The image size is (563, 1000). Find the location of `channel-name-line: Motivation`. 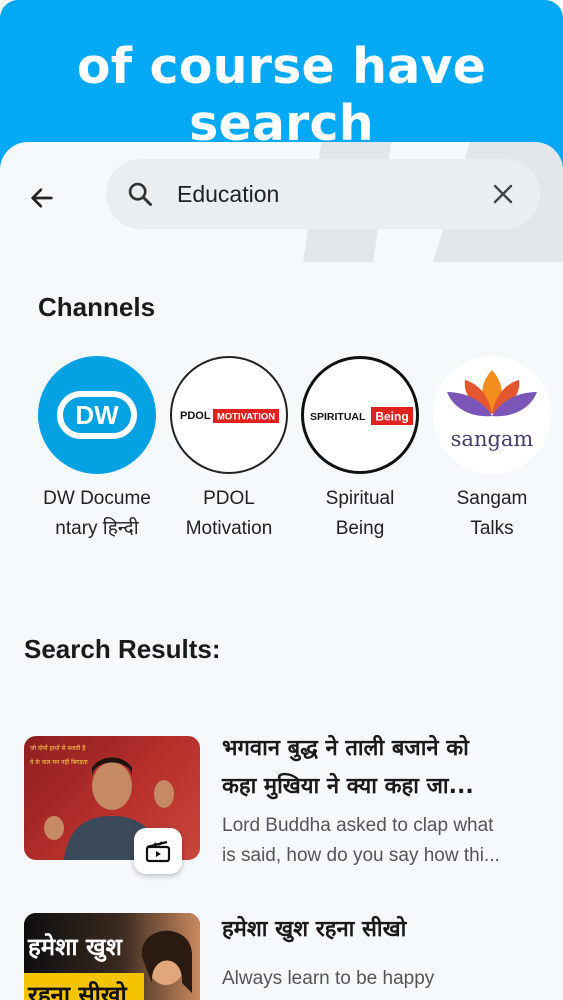

channel-name-line: Motivation is located at coordinates (229, 528).